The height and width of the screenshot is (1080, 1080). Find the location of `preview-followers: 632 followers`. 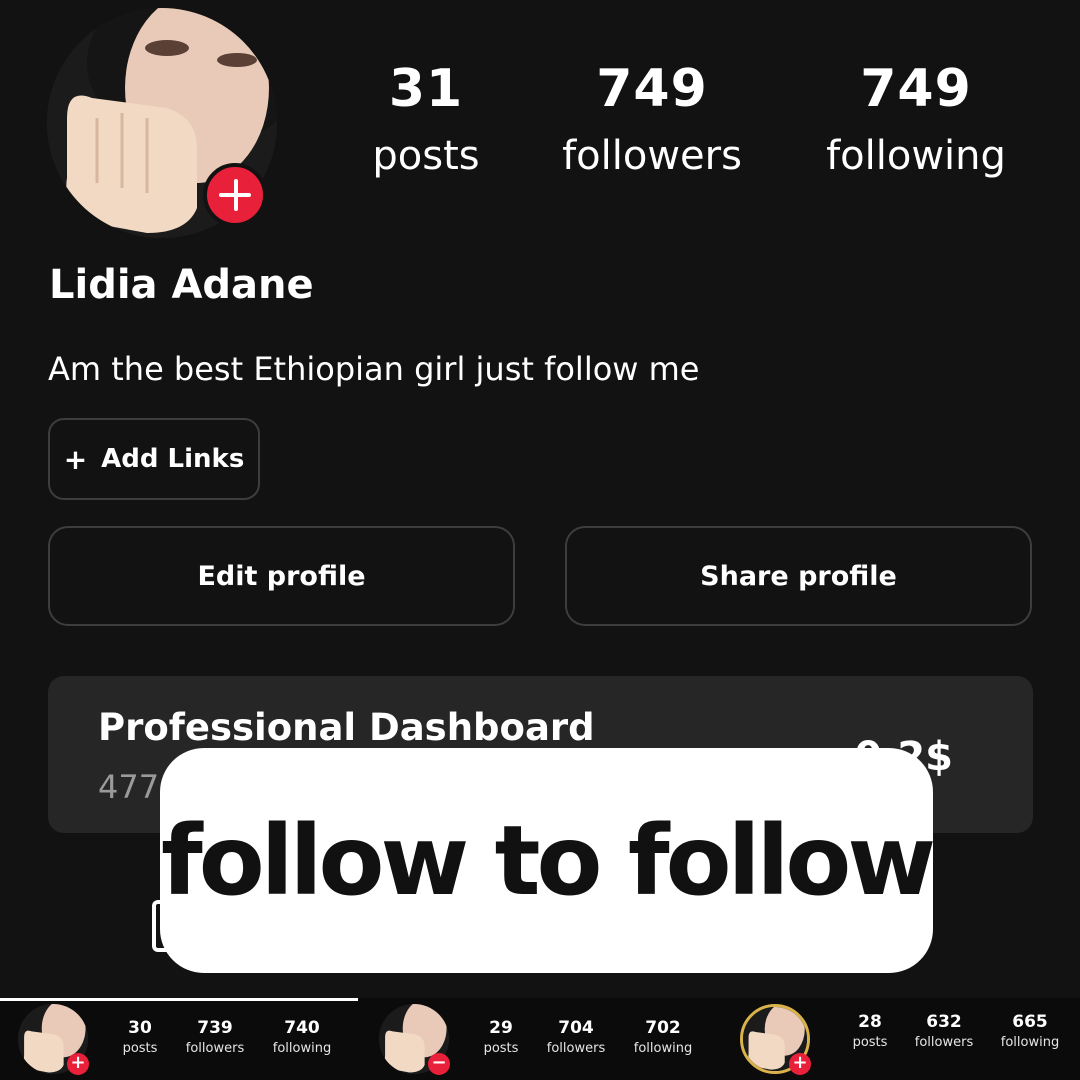

preview-followers: 632 followers is located at coordinates (944, 1032).